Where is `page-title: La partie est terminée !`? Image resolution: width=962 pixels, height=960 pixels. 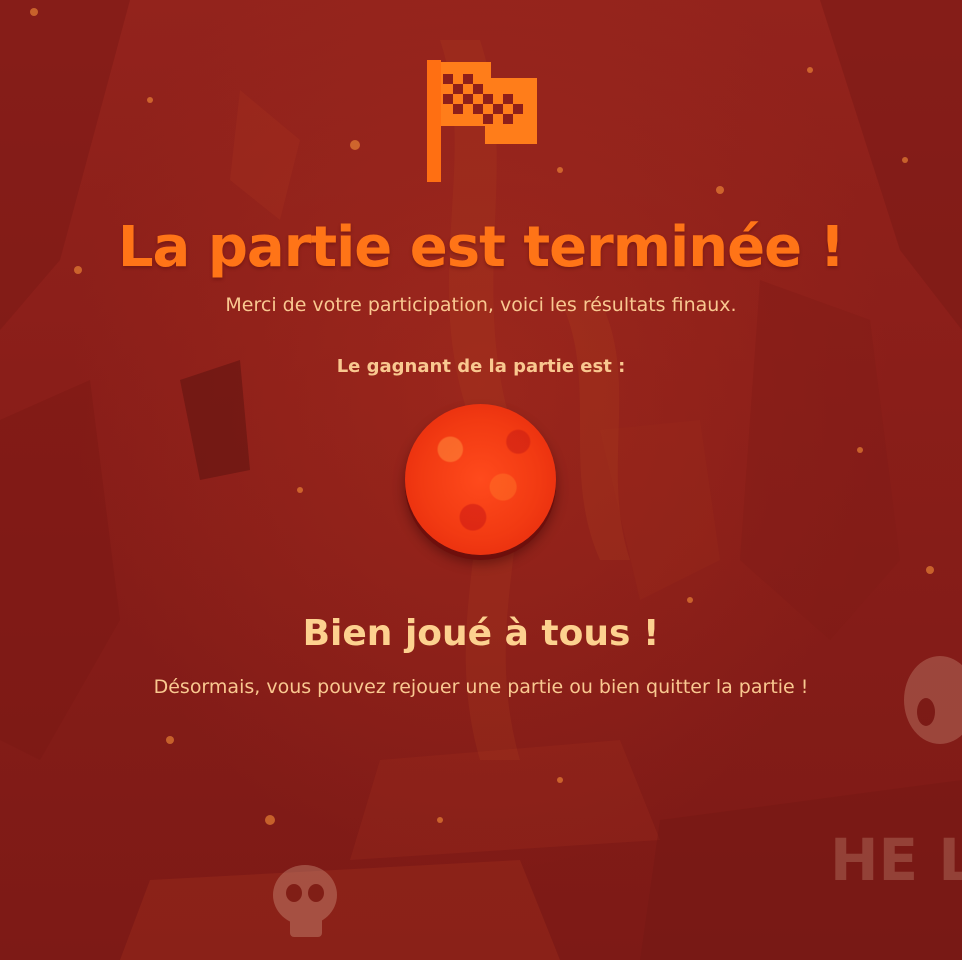 page-title: La partie est terminée ! is located at coordinates (481, 247).